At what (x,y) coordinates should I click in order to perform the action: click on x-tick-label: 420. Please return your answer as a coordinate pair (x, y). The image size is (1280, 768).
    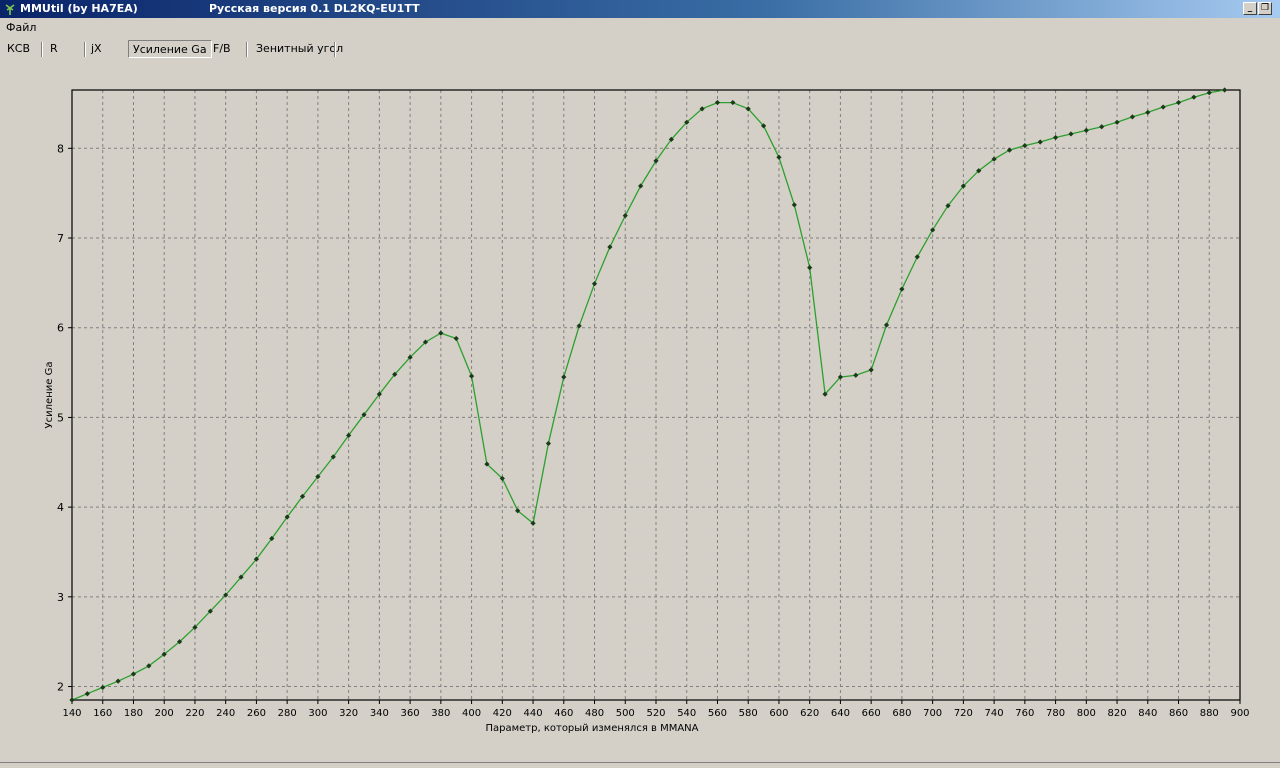
    Looking at the image, I should click on (502, 713).